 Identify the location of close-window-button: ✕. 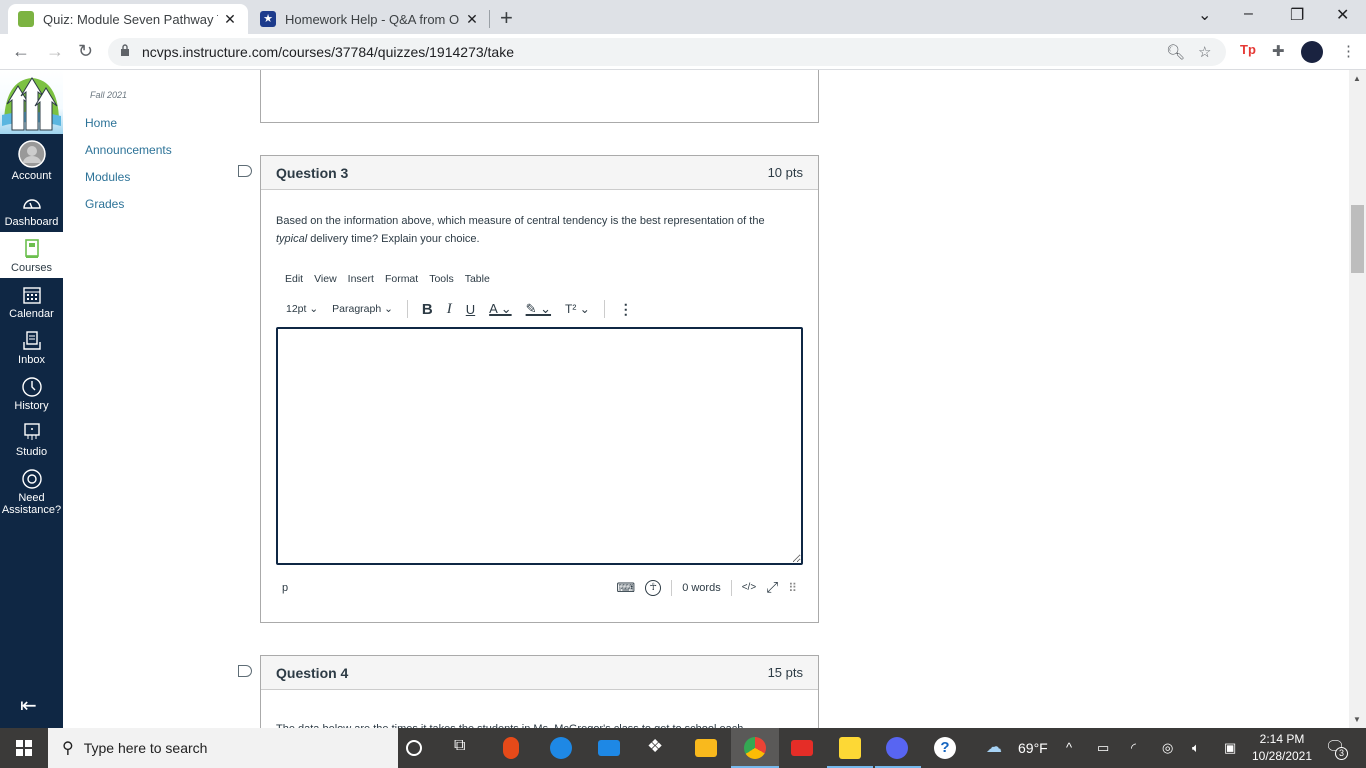
(1342, 15).